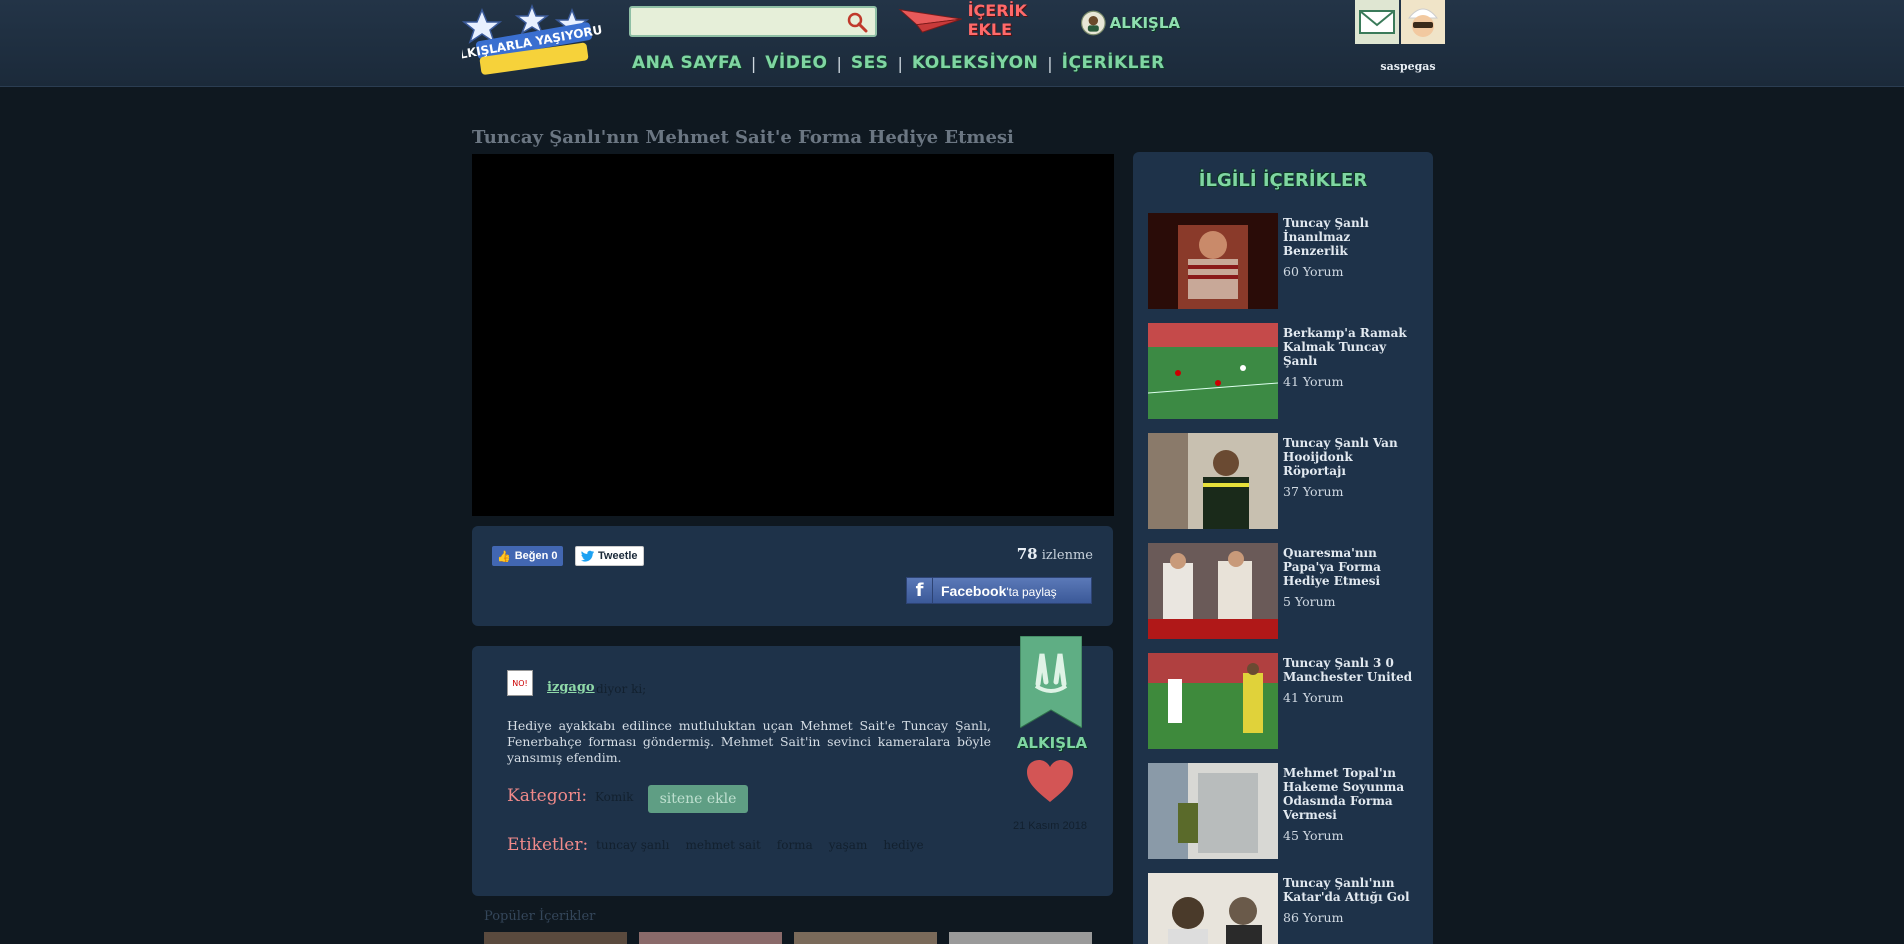 This screenshot has height=944, width=1904. Describe the element at coordinates (1052, 743) in the screenshot. I see `clap-badge-label: ALKIŞLA` at that location.